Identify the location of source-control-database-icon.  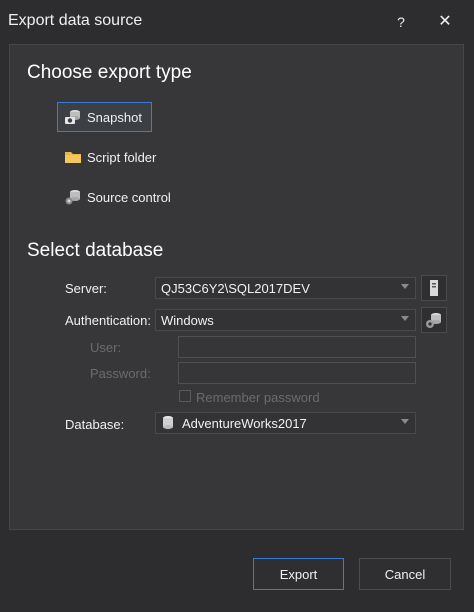
(73, 197).